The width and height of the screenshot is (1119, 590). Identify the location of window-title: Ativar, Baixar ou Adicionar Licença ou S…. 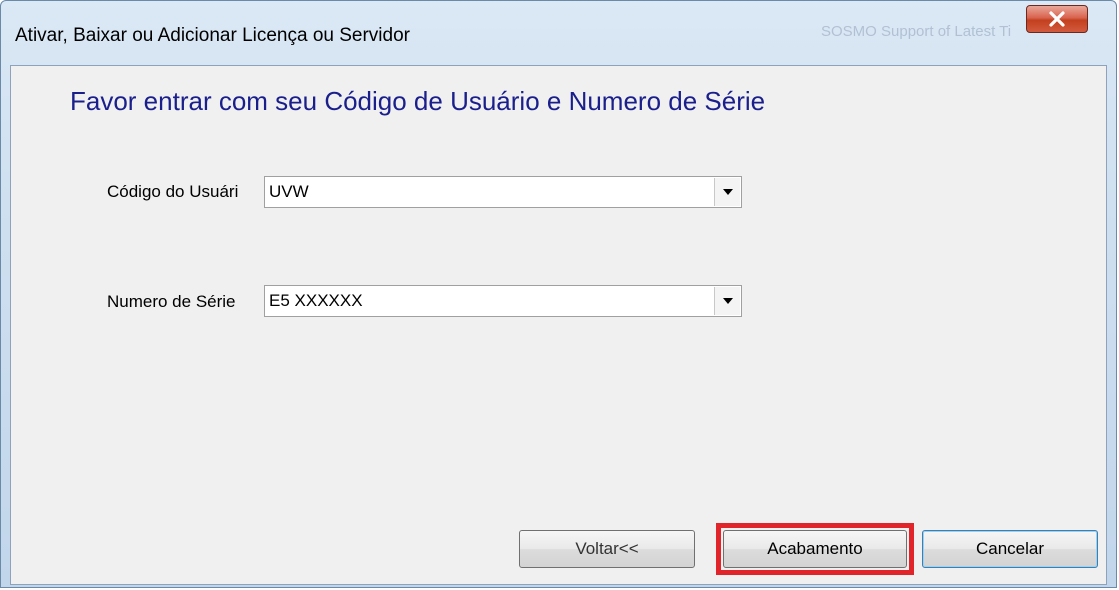
(212, 35).